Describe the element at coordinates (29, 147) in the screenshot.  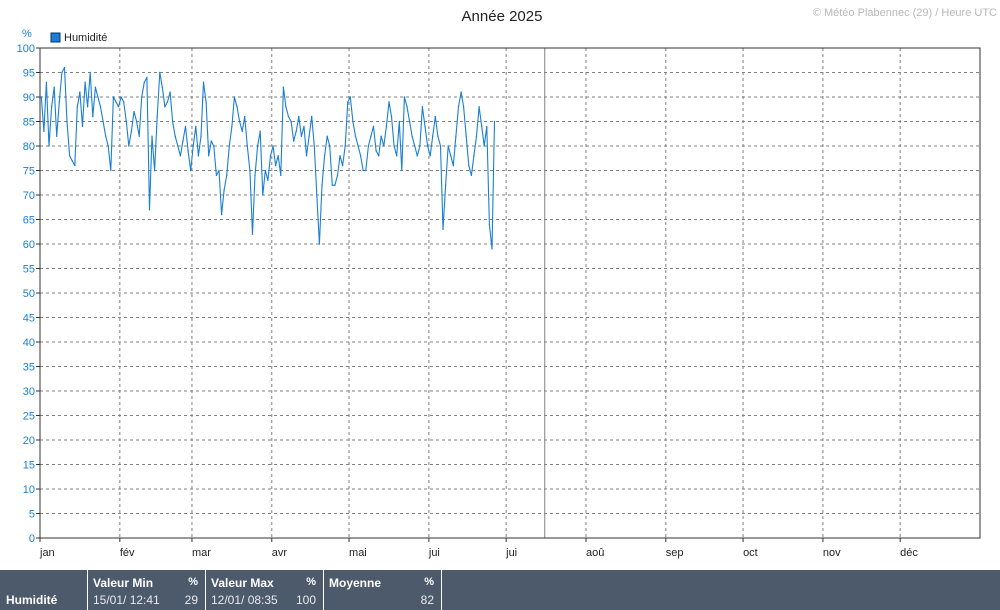
I see `y-tick-label: 80` at that location.